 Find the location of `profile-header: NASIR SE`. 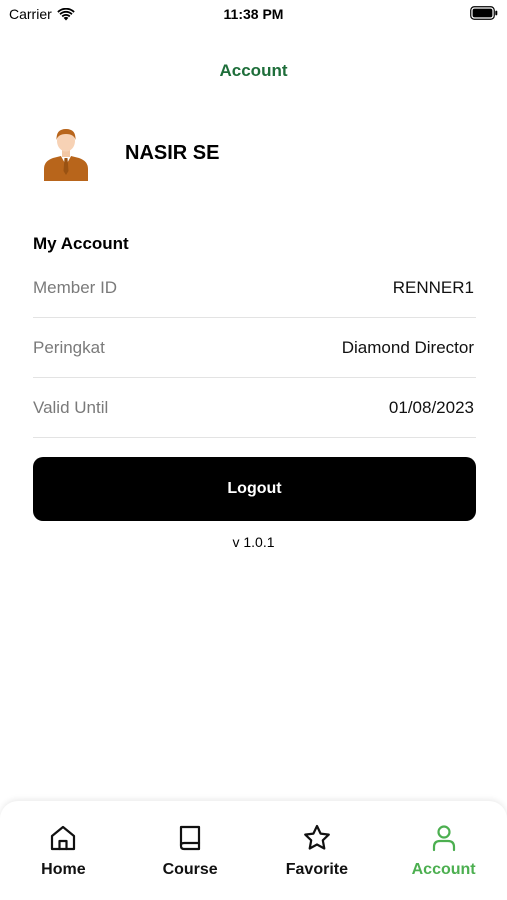

profile-header: NASIR SE is located at coordinates (130, 153).